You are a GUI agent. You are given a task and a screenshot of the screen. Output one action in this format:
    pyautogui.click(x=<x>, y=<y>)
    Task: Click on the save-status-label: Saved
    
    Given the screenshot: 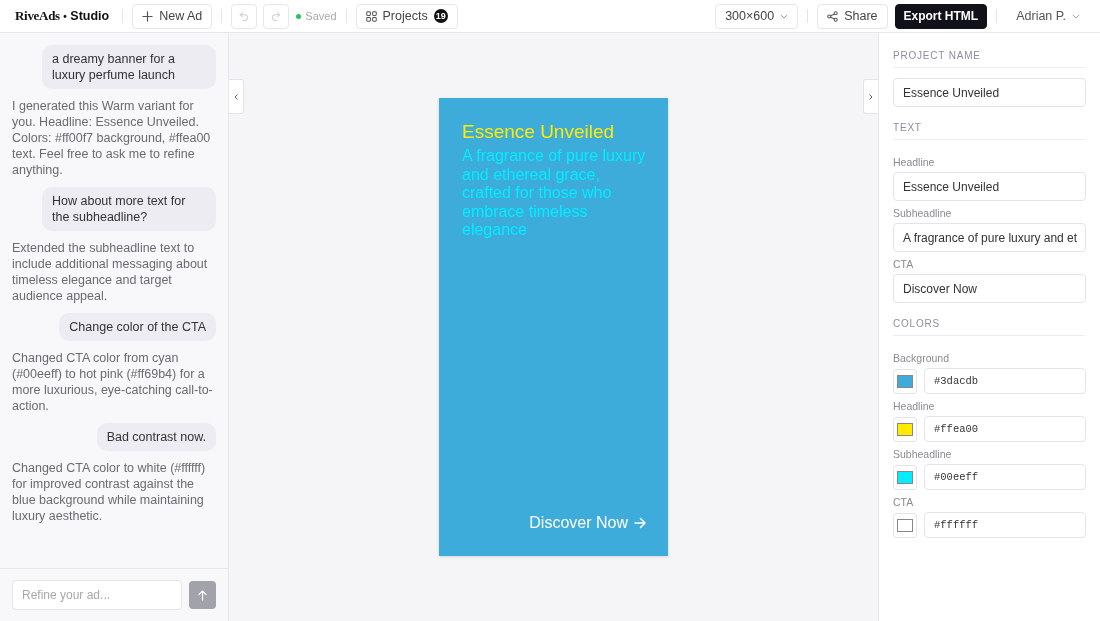 What is the action you would take?
    pyautogui.click(x=321, y=16)
    